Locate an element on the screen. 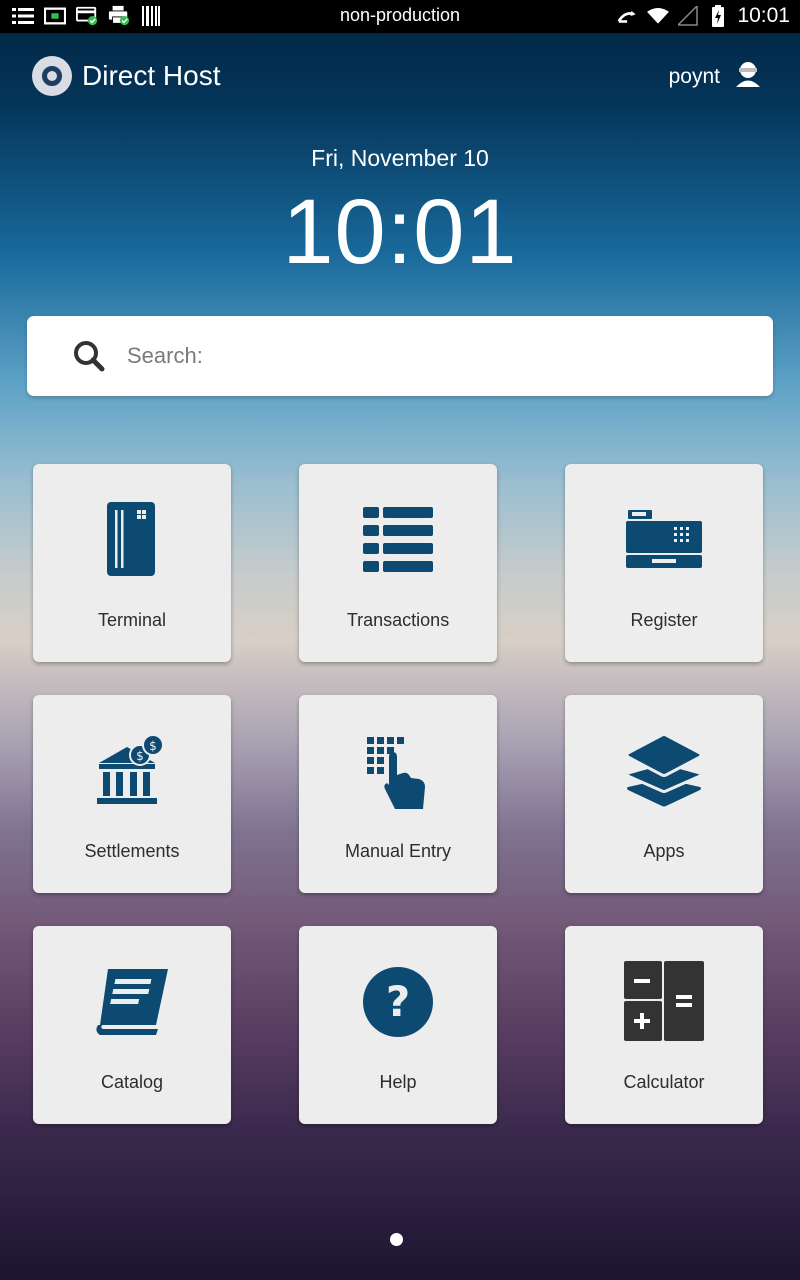  book-icon is located at coordinates (132, 1002).